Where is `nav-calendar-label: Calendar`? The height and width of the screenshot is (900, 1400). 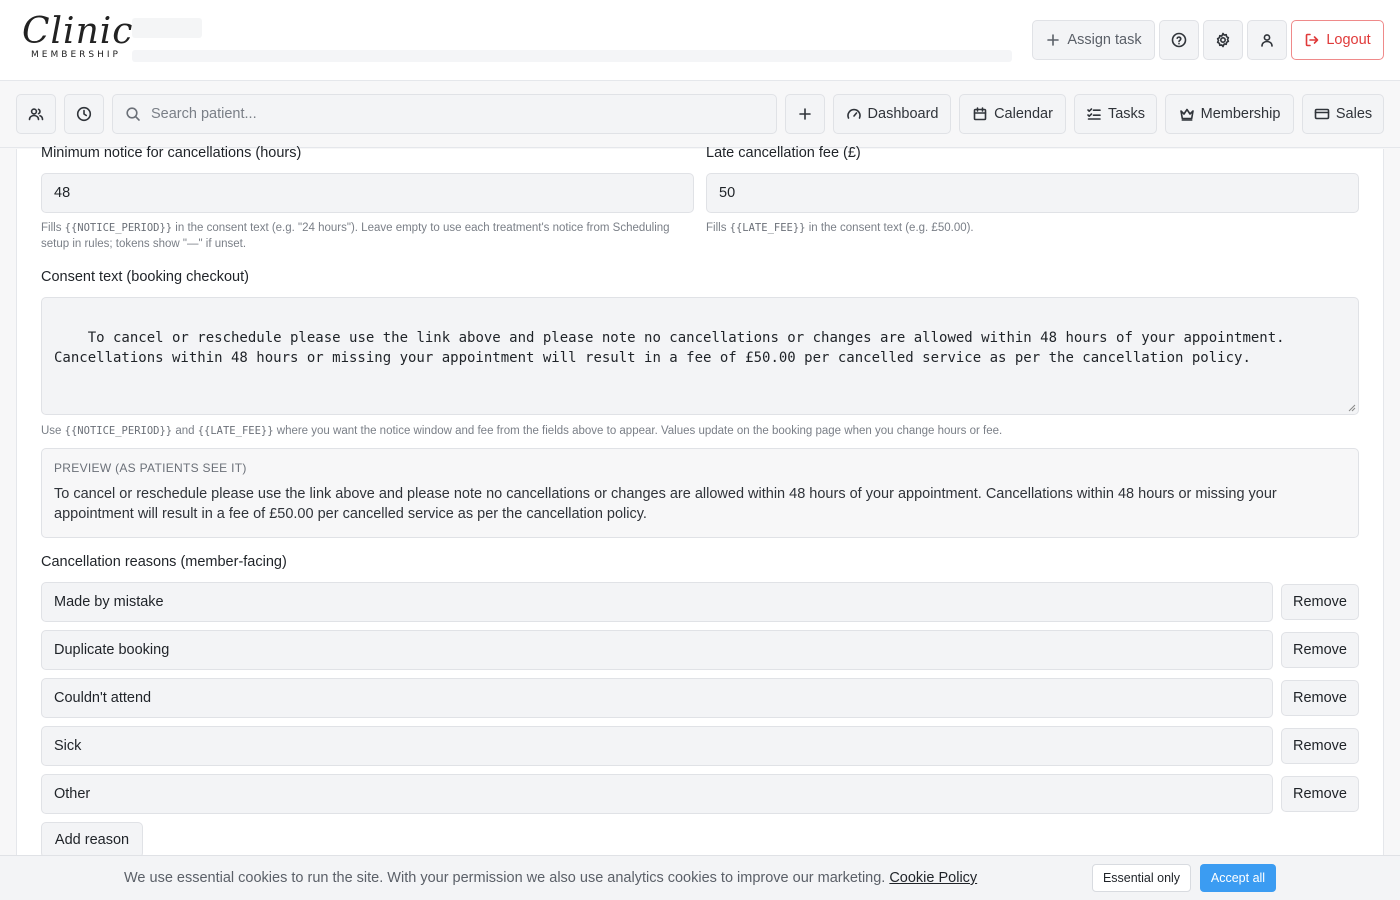 nav-calendar-label: Calendar is located at coordinates (1023, 114).